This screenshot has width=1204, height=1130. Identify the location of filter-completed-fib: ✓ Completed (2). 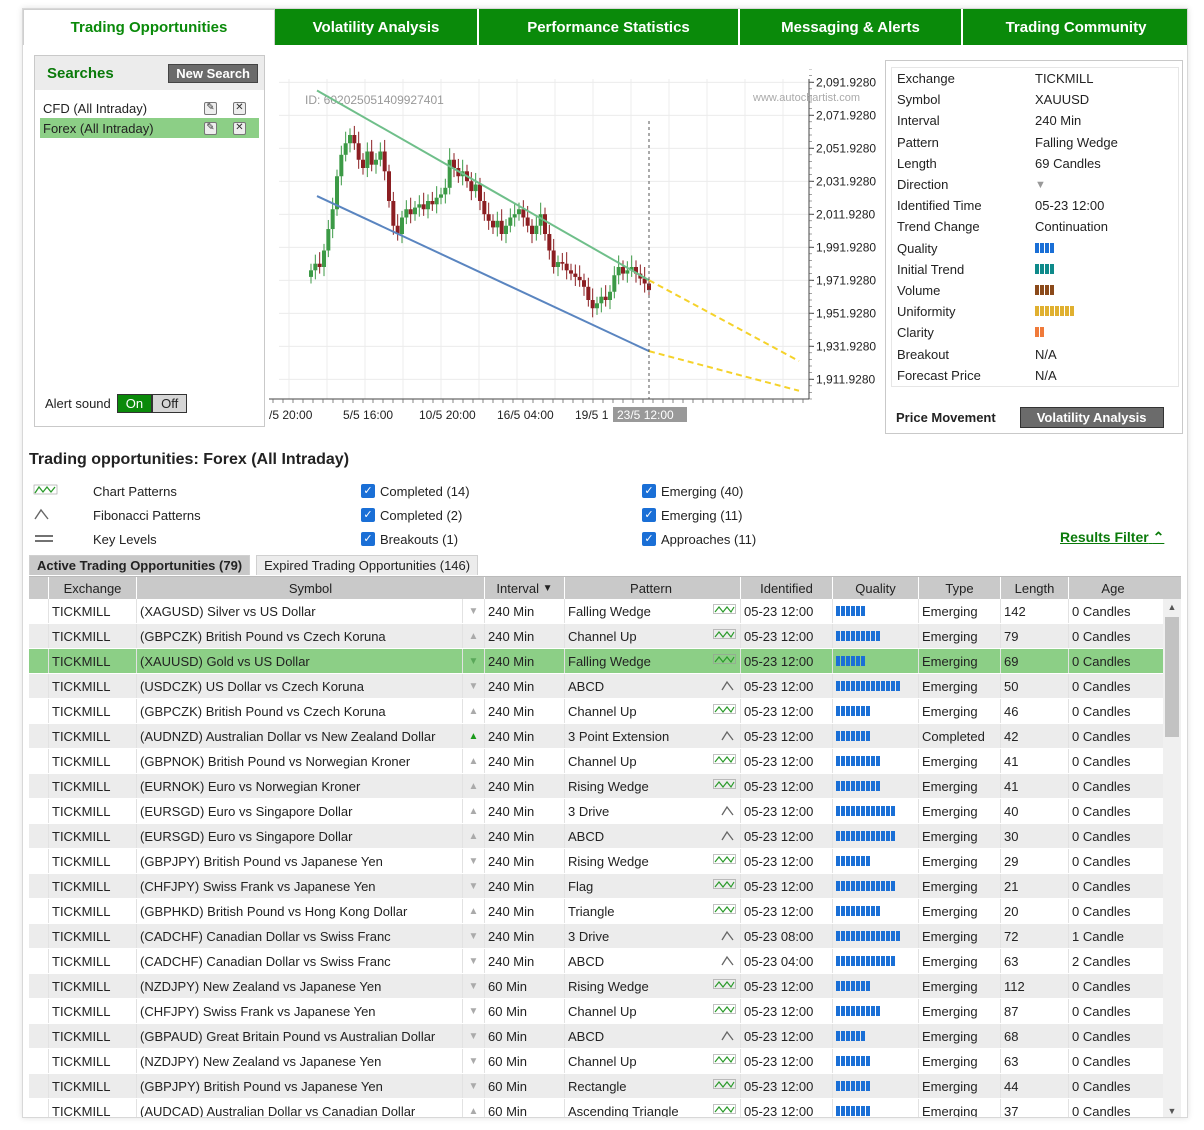
(415, 515).